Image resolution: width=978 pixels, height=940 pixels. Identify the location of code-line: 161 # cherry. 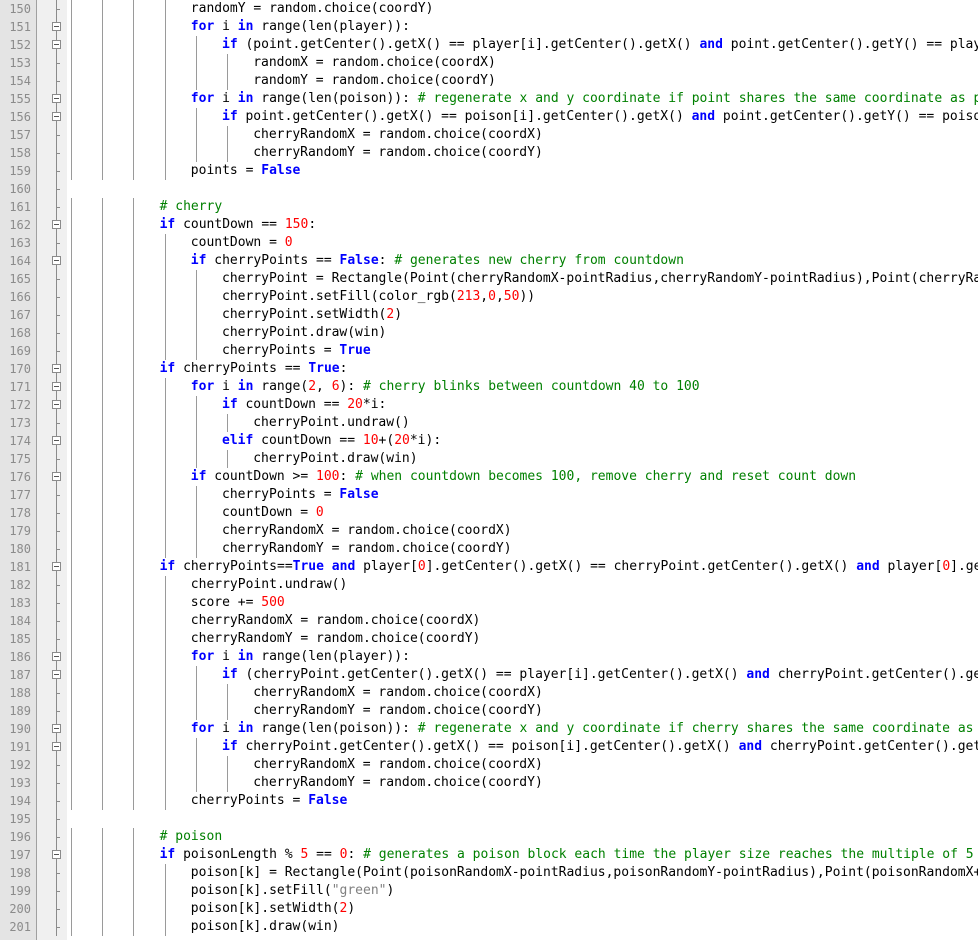
(489, 207).